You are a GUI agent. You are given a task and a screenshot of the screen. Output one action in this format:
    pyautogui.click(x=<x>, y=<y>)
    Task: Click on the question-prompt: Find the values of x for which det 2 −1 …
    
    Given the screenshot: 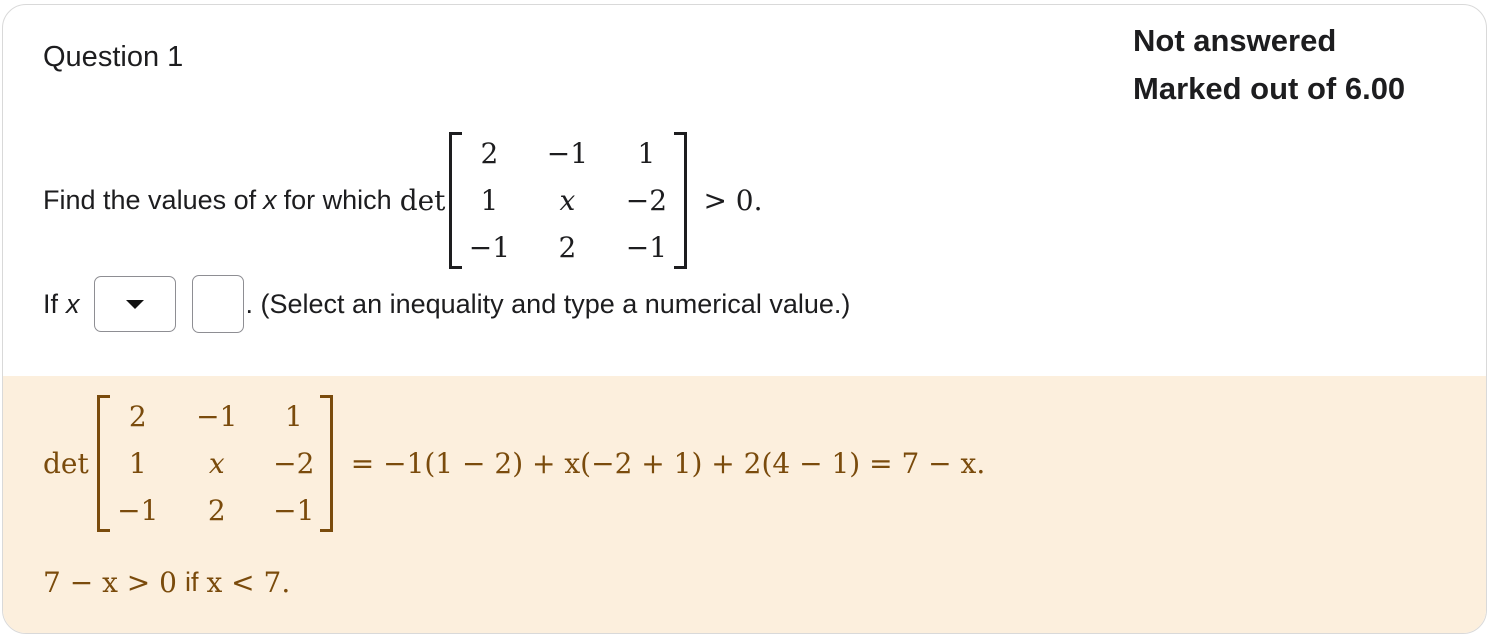 What is the action you would take?
    pyautogui.click(x=403, y=200)
    